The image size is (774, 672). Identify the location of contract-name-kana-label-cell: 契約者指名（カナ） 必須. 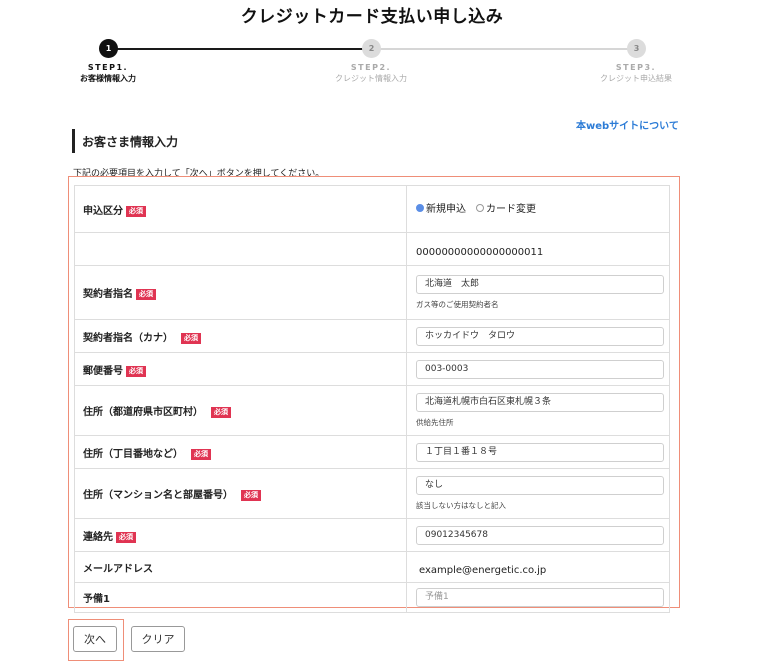
(240, 336).